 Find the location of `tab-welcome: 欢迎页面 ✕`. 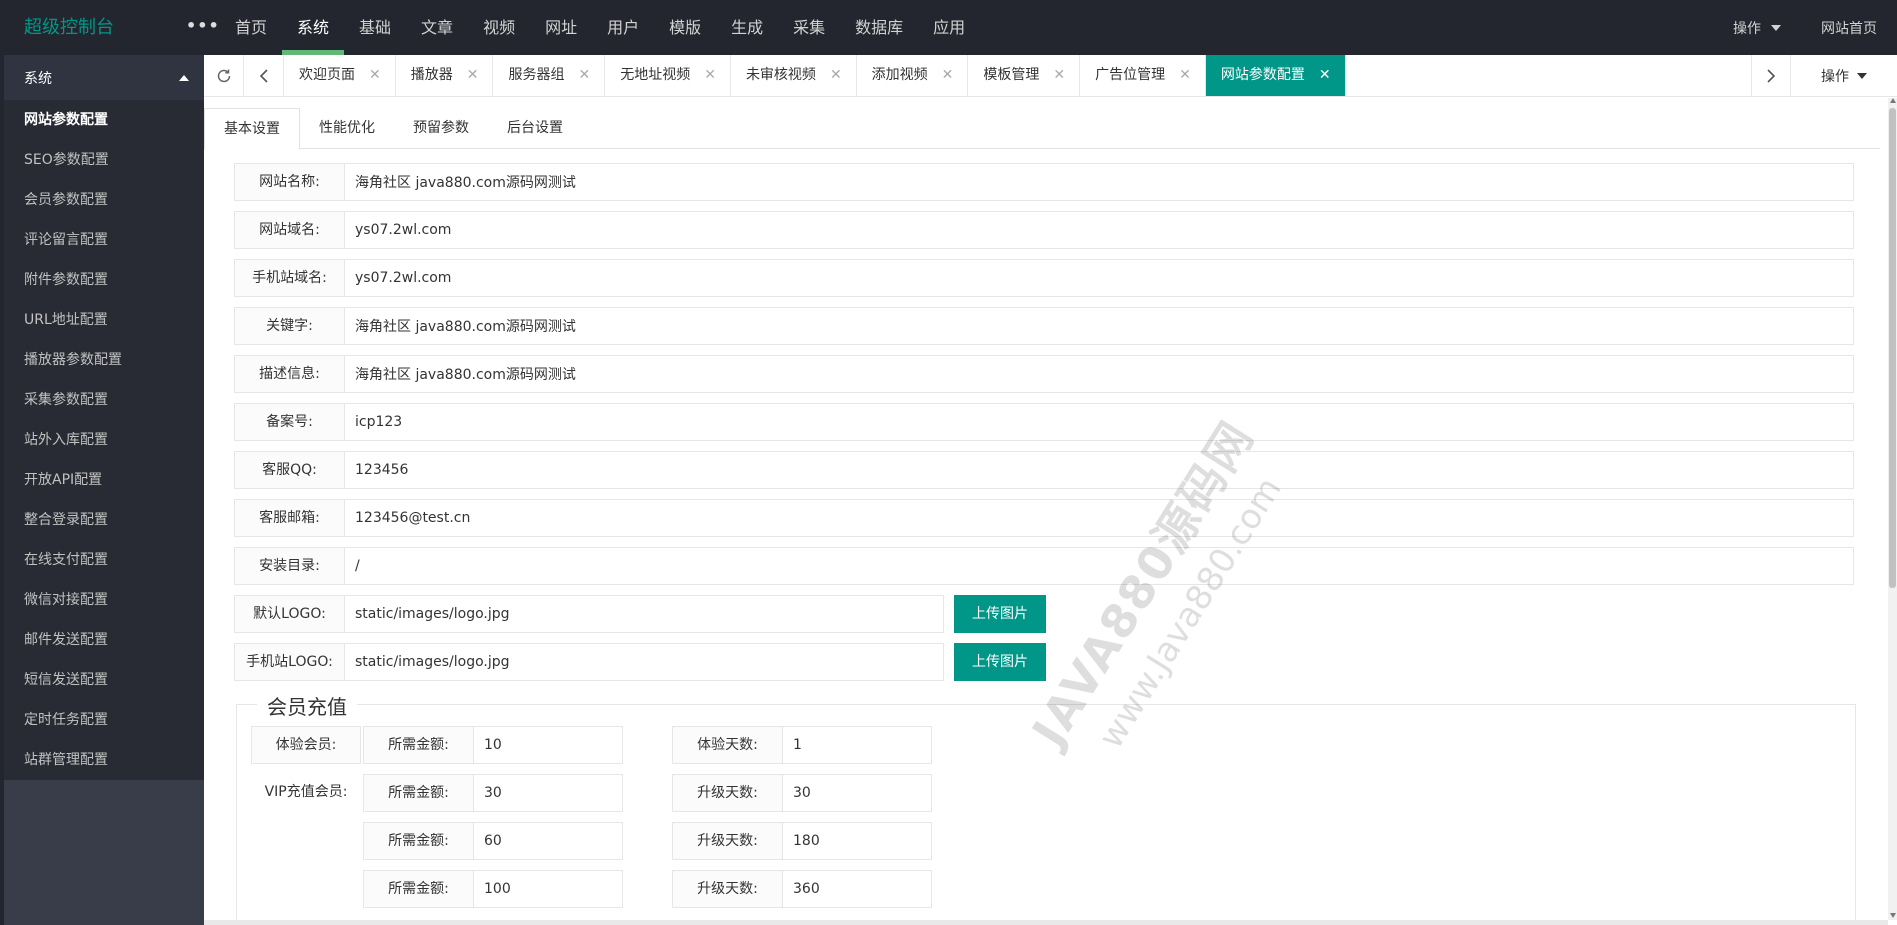

tab-welcome: 欢迎页面 ✕ is located at coordinates (340, 75).